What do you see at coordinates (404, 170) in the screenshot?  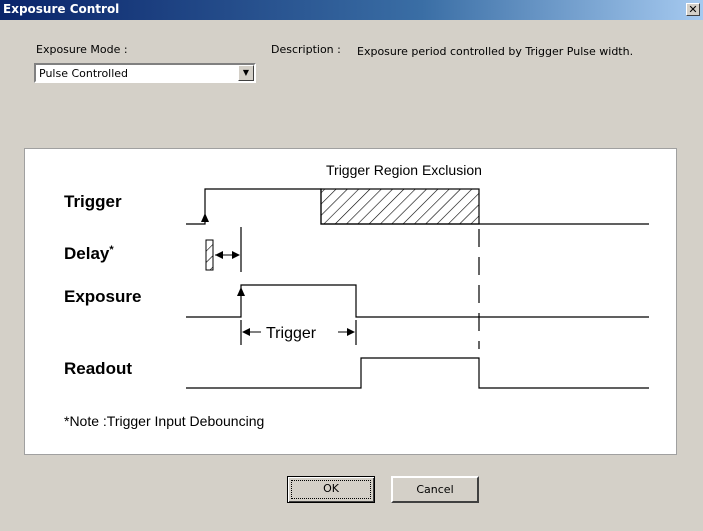 I see `region-exclusion-label: Trigger Region Exclusion` at bounding box center [404, 170].